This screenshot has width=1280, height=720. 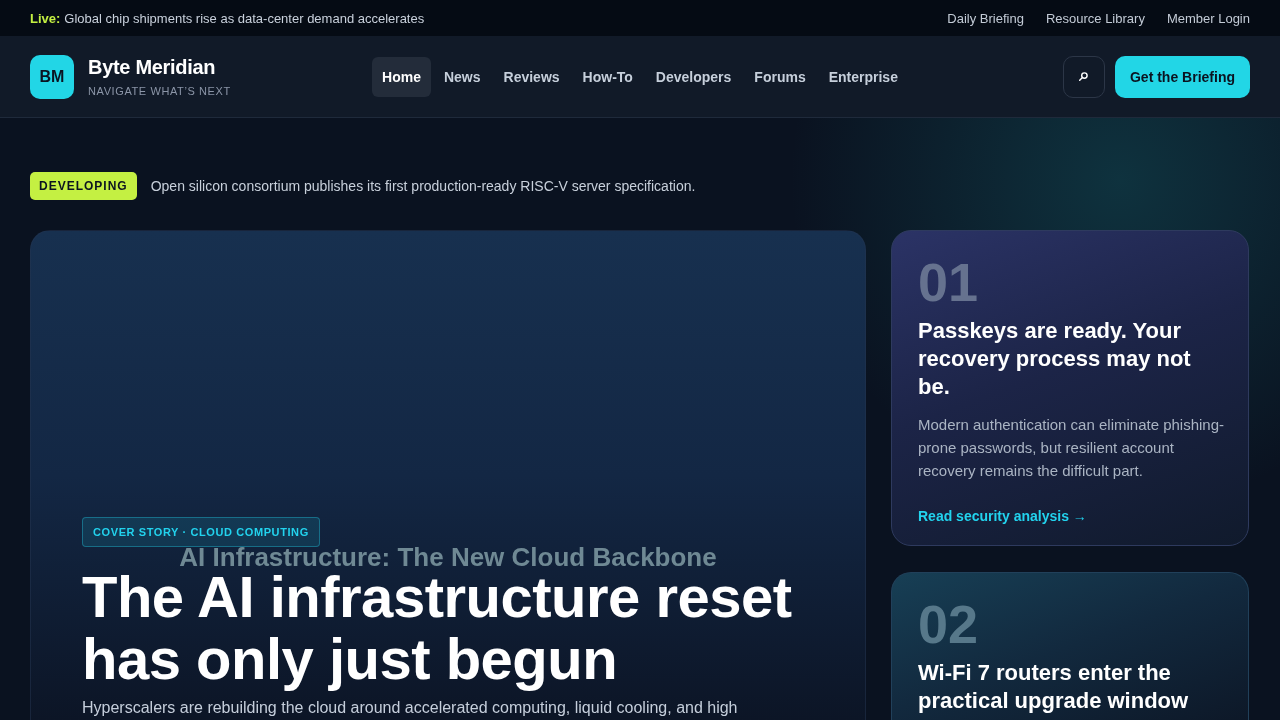 I want to click on nav-tab: Enterprise, so click(x=863, y=76).